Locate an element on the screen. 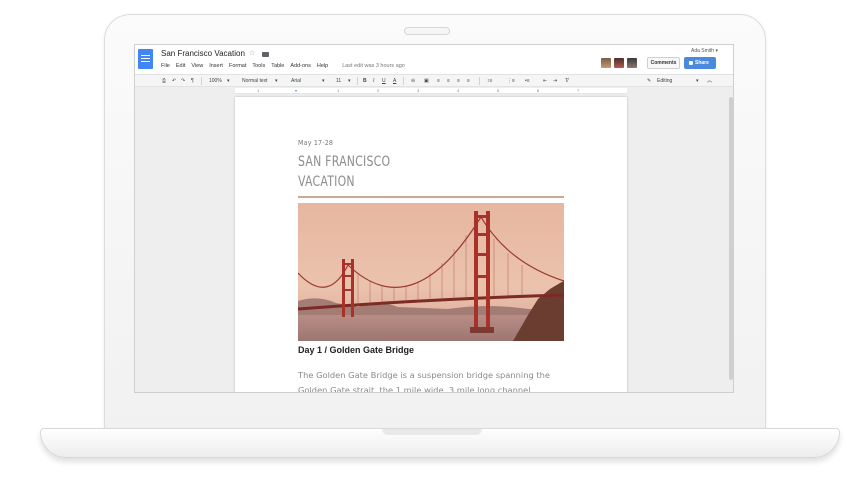 The width and height of the screenshot is (861, 484). golden-gate-bridge-photo is located at coordinates (431, 272).